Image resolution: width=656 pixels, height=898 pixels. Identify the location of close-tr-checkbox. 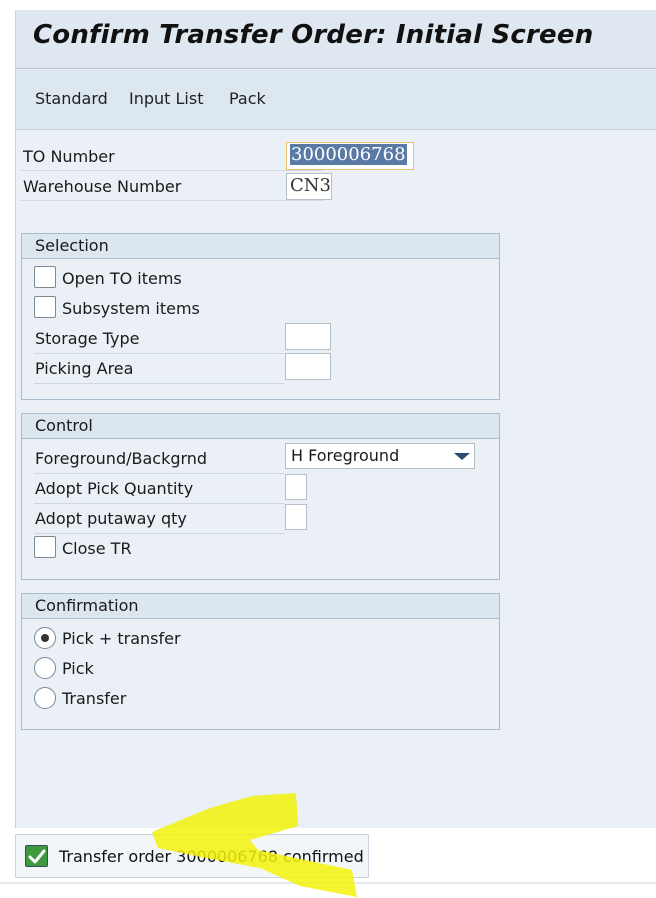
(45, 547).